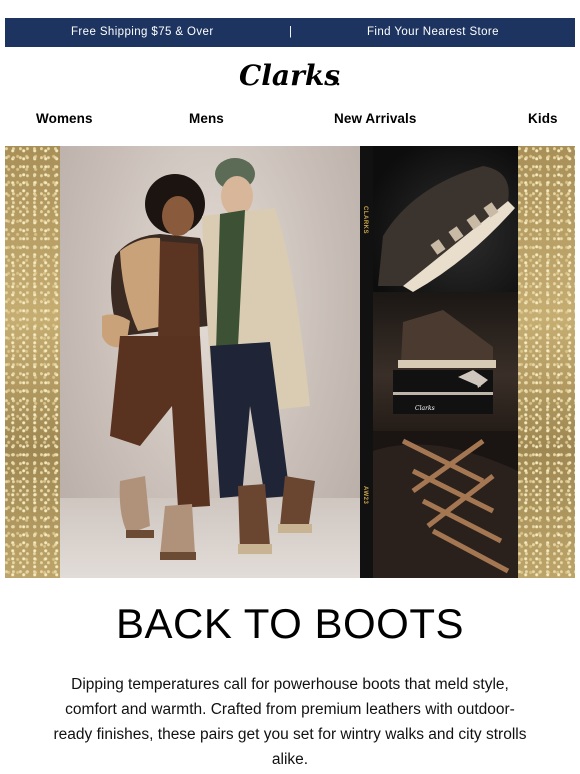 This screenshot has height=774, width=580. Describe the element at coordinates (445, 504) in the screenshot. I see `boot-laces-closeup` at that location.